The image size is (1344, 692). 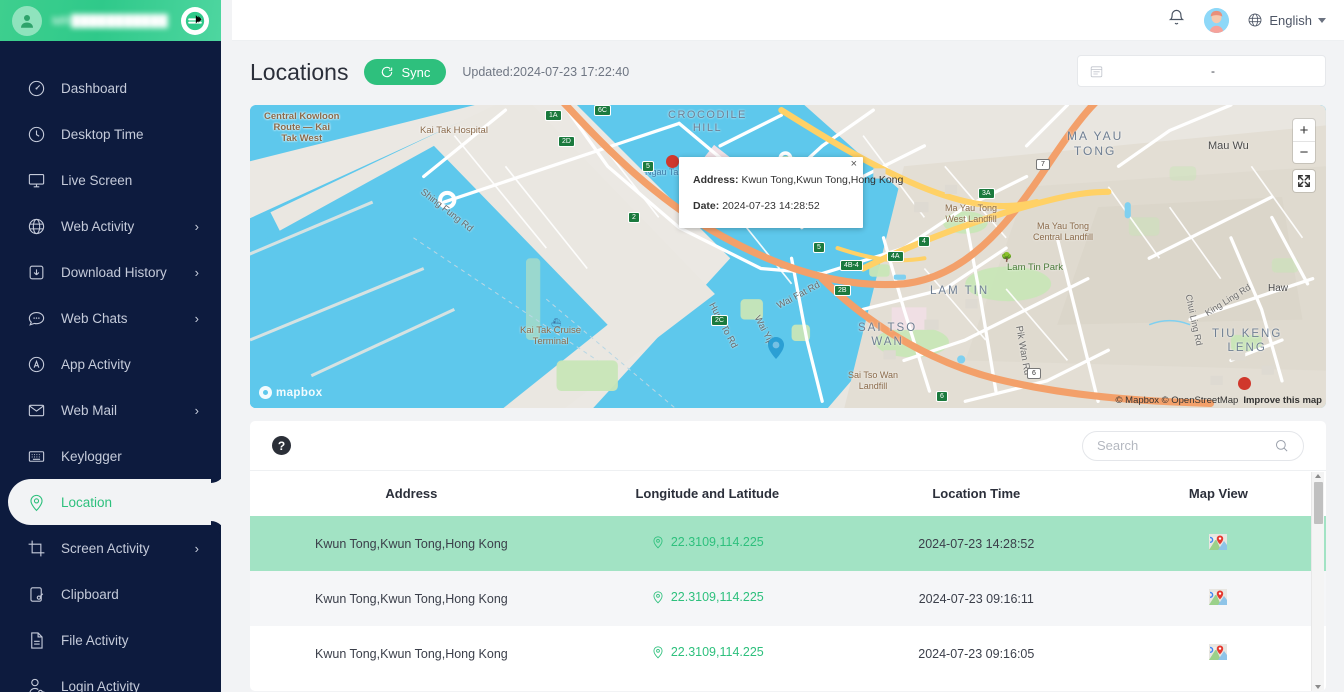 I want to click on sidebar-item-login-activity: Login Activity, so click(x=110, y=677).